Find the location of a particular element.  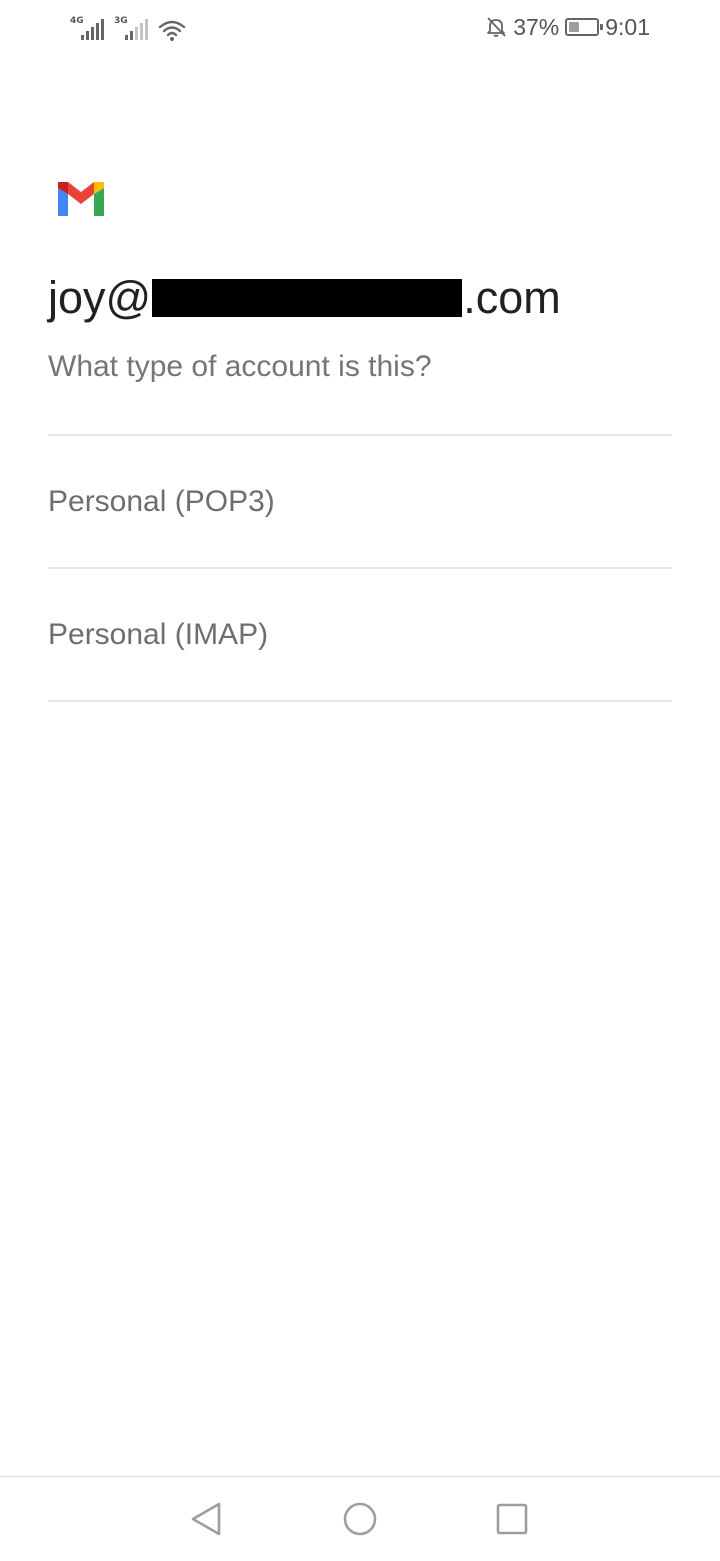

cell-signal-icon: 4G is located at coordinates (87, 29).